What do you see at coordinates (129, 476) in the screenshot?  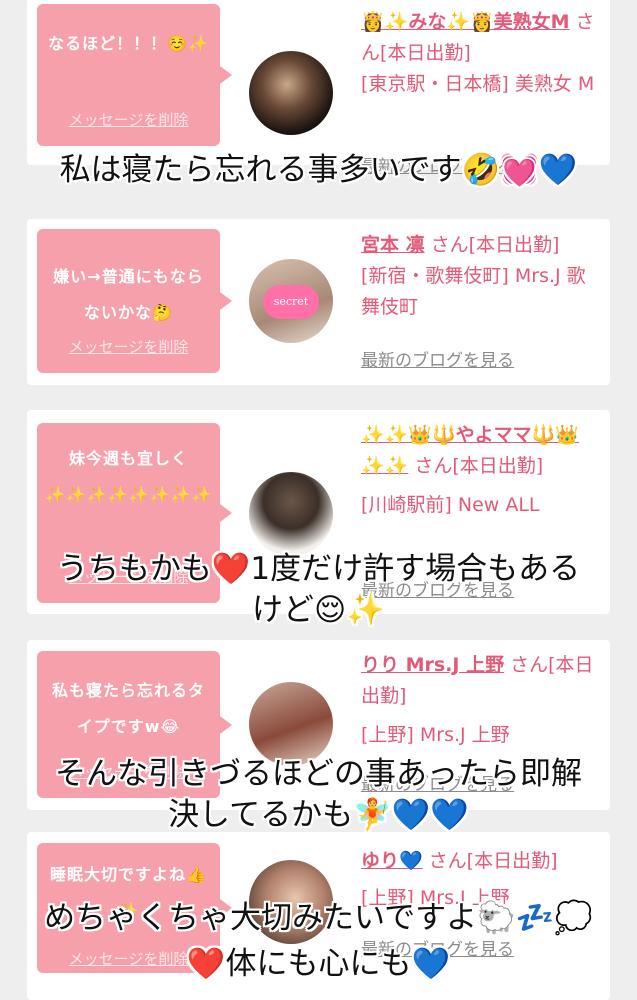 I see `message-text: 妹今週も宜しく✨✨✨✨✨✨✨✨` at bounding box center [129, 476].